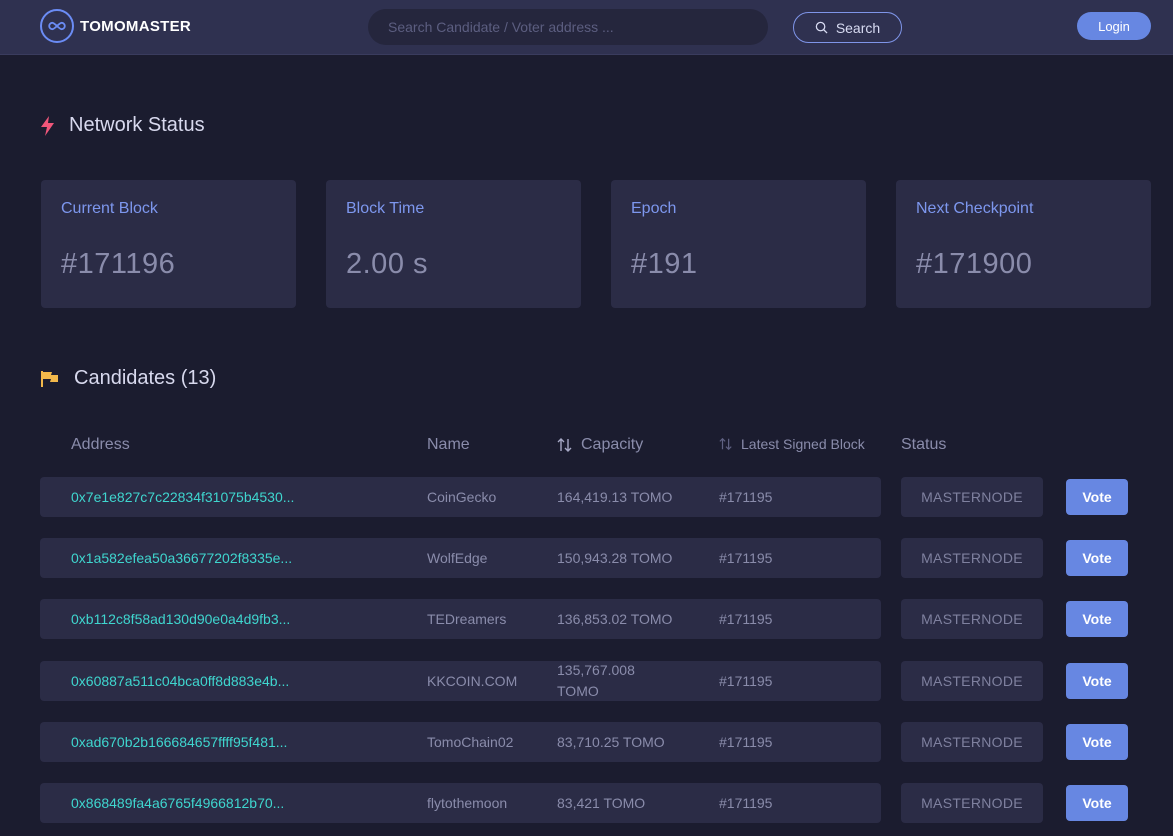 The width and height of the screenshot is (1173, 836). What do you see at coordinates (453, 244) in the screenshot?
I see `block-time-card: Block Time 2.00 s` at bounding box center [453, 244].